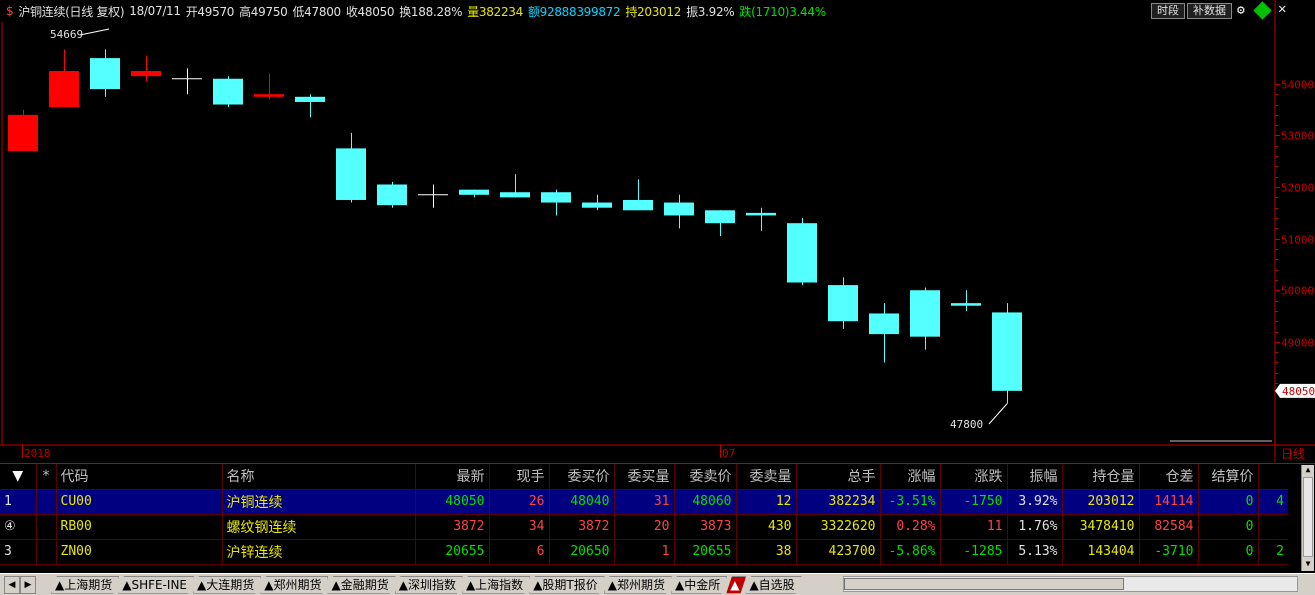 This screenshot has width=1315, height=595. Describe the element at coordinates (1308, 471) in the screenshot. I see `scroll-up-icon: ▲` at that location.